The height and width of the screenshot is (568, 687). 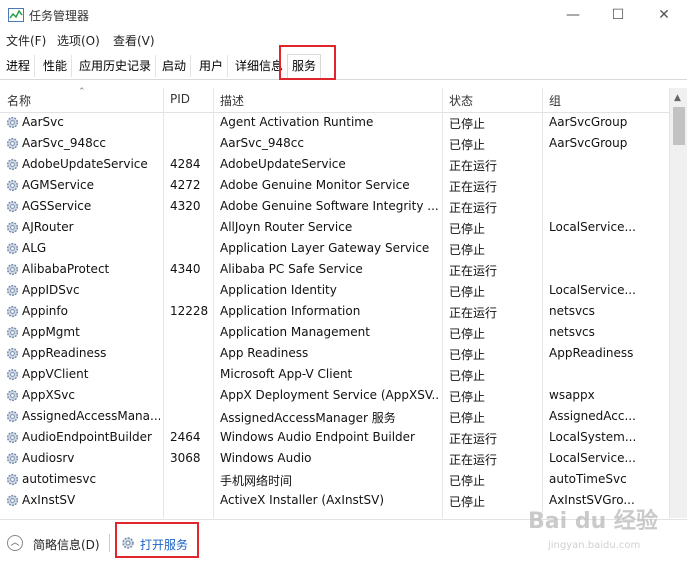 I want to click on table-row: AppMgmt Application Management 已停止 netsvcs, so click(x=334, y=332).